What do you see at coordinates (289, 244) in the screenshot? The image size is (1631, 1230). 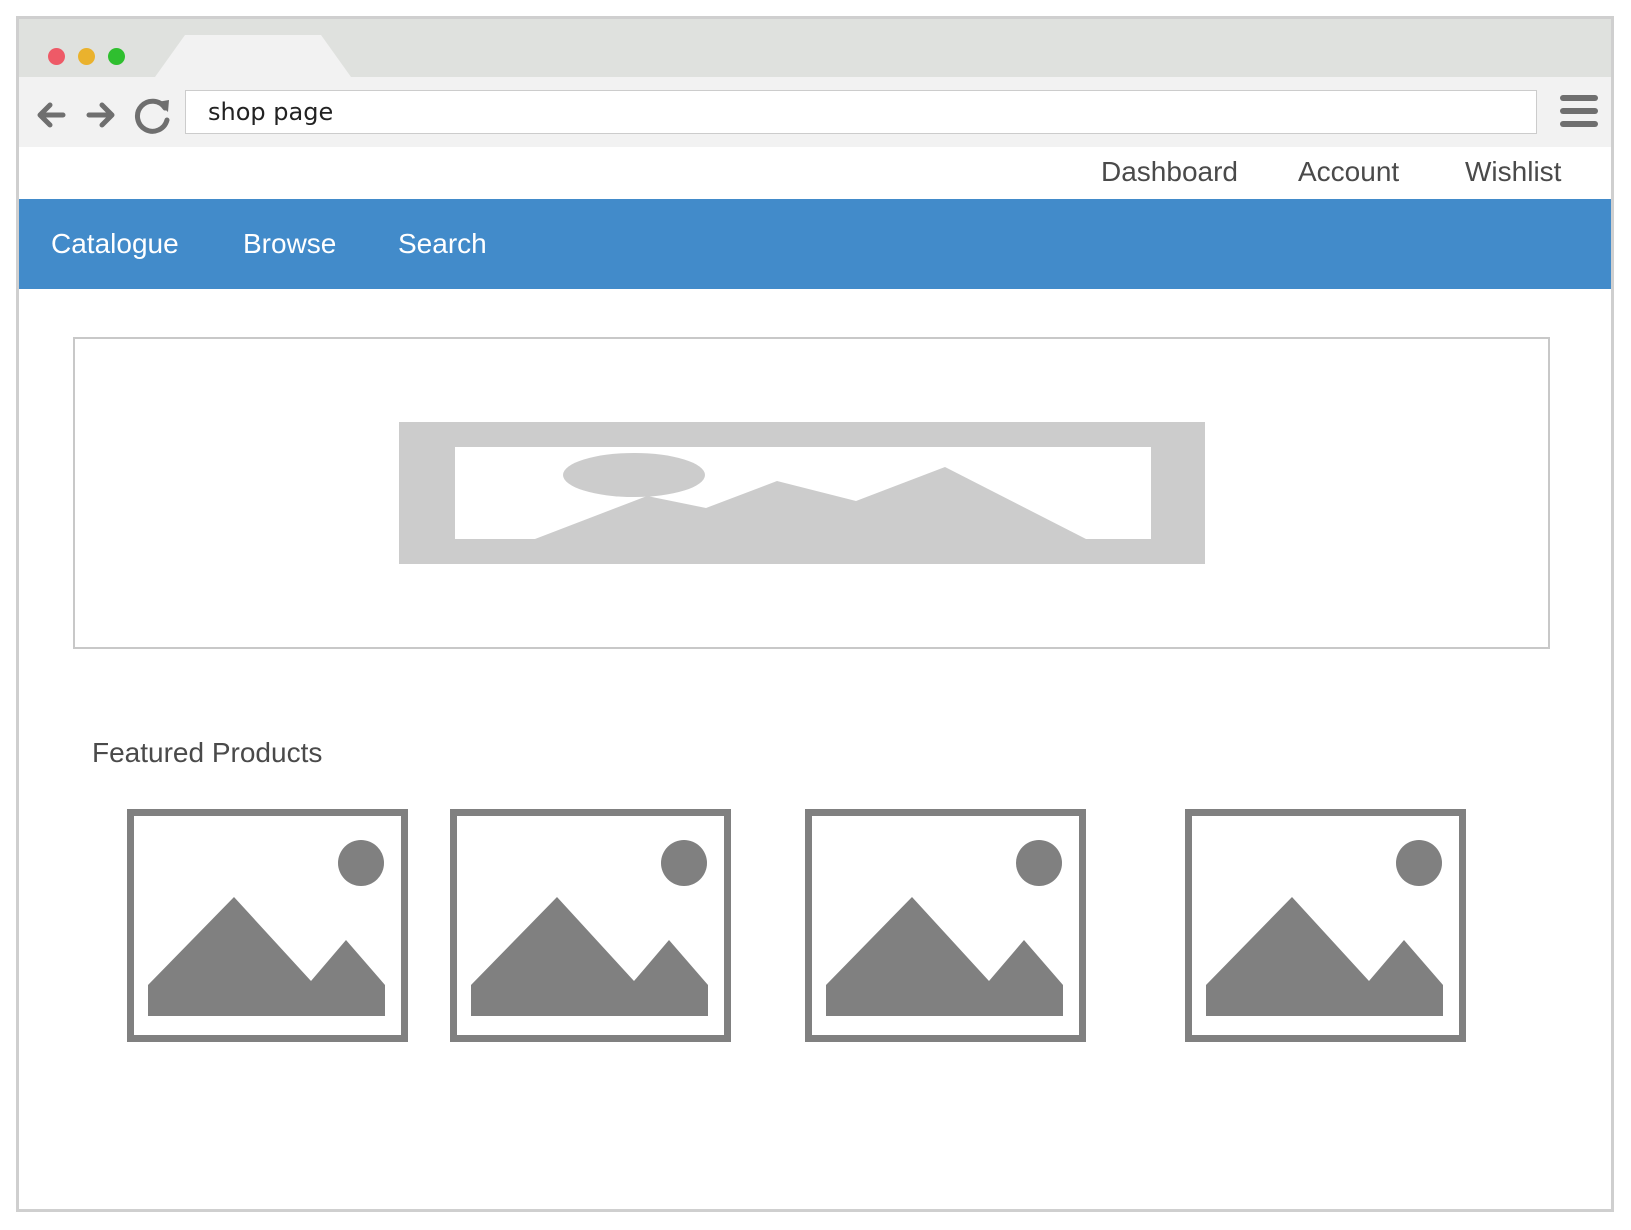 I see `main-nav-browse: Browse` at bounding box center [289, 244].